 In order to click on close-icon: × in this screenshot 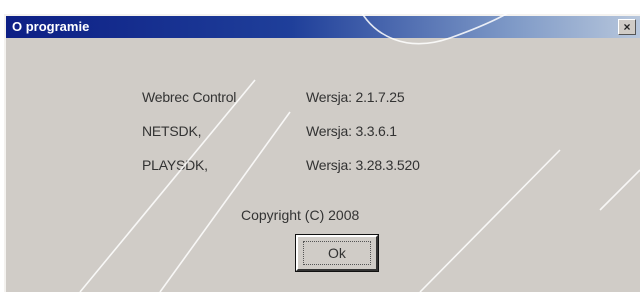, I will do `click(627, 27)`.